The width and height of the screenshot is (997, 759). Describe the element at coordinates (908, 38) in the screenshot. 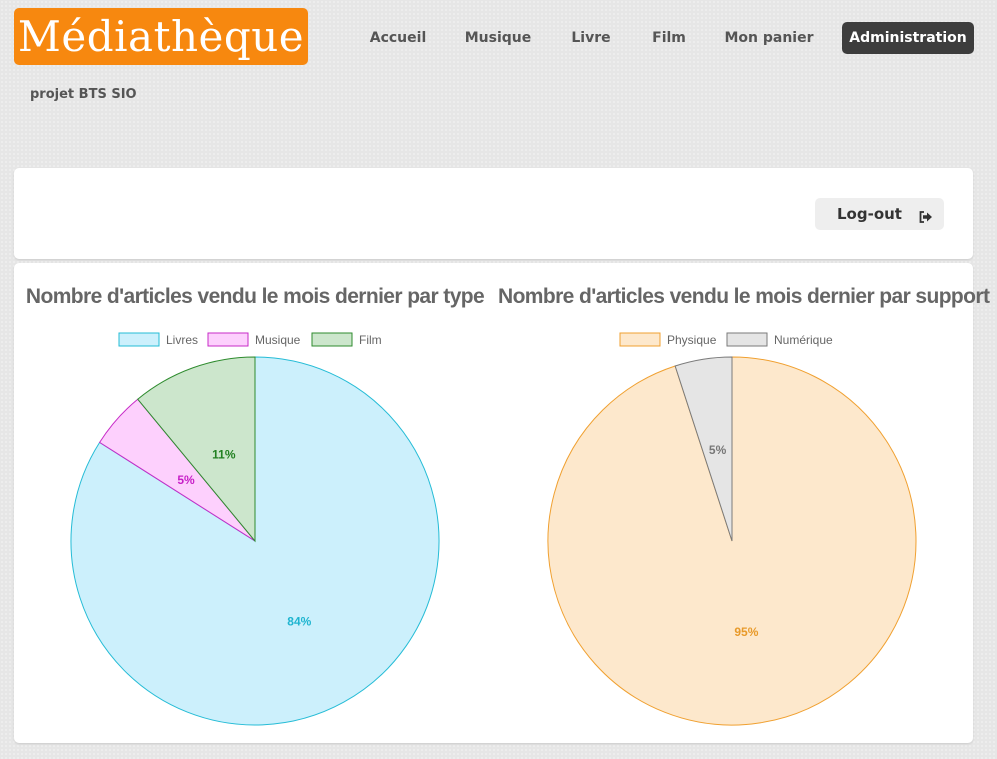

I see `nav-administration: Administration` at that location.